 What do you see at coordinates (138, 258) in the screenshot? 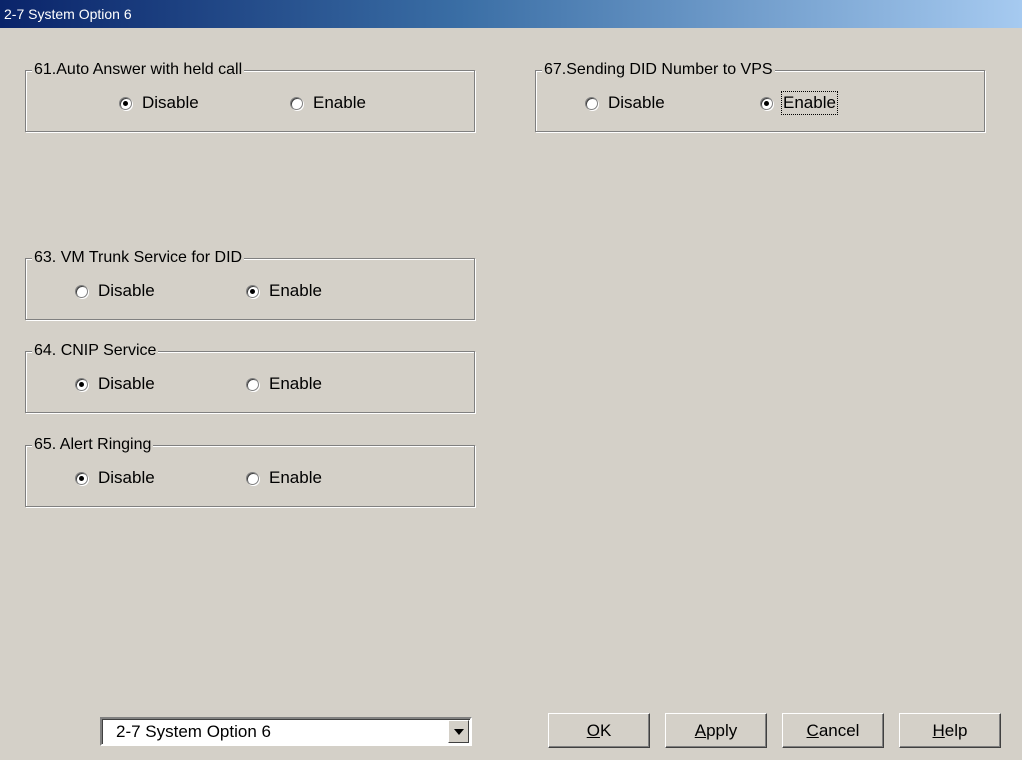
I see `group-legend: 63. VM Trunk Service for DID` at bounding box center [138, 258].